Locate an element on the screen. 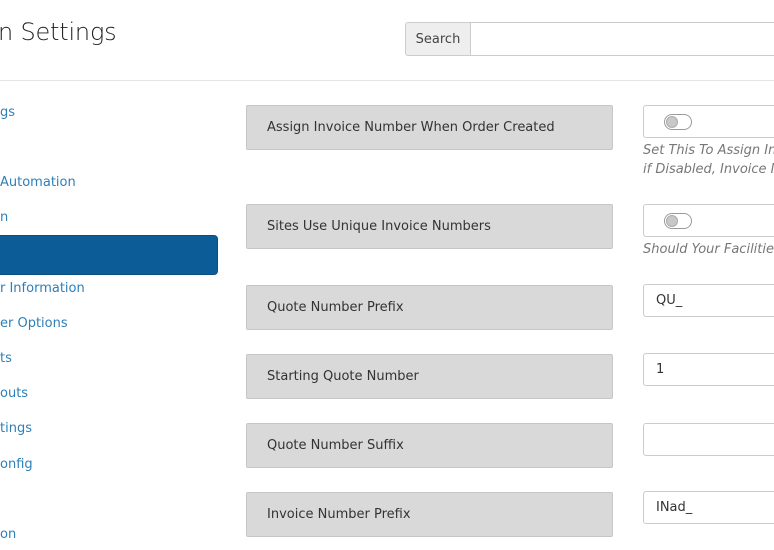 Image resolution: width=774 pixels, height=550 pixels. quote-suffix-input is located at coordinates (708, 439).